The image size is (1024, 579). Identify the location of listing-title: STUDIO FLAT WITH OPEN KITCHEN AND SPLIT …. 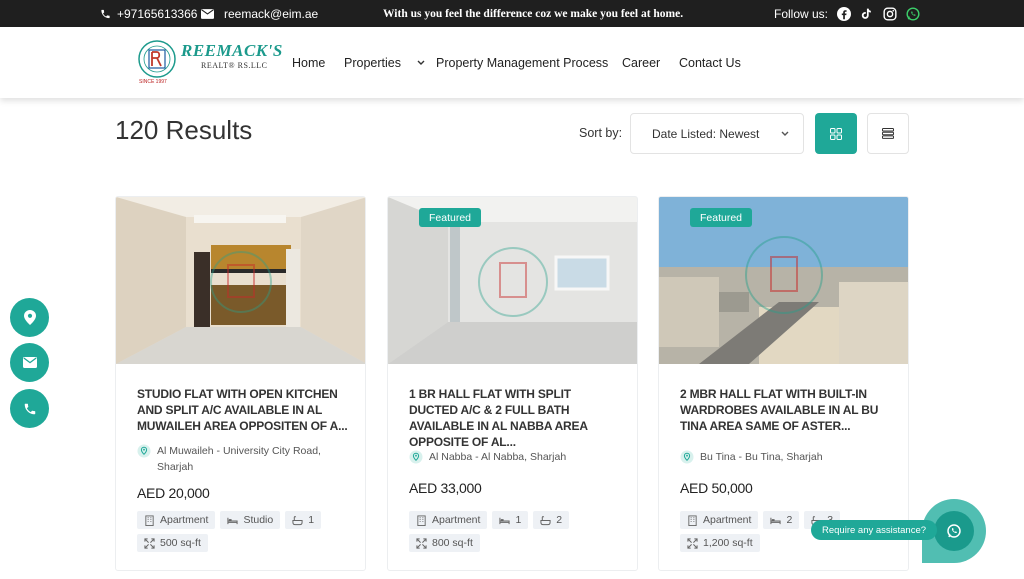
(243, 410).